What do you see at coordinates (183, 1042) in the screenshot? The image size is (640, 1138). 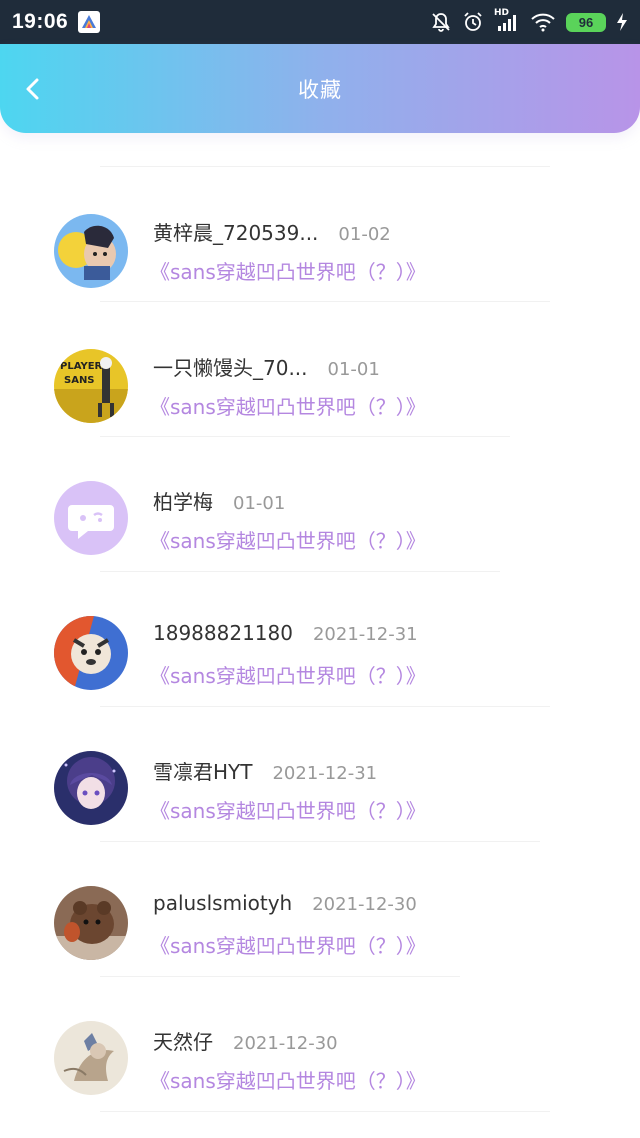 I see `user-name: 天然仔` at bounding box center [183, 1042].